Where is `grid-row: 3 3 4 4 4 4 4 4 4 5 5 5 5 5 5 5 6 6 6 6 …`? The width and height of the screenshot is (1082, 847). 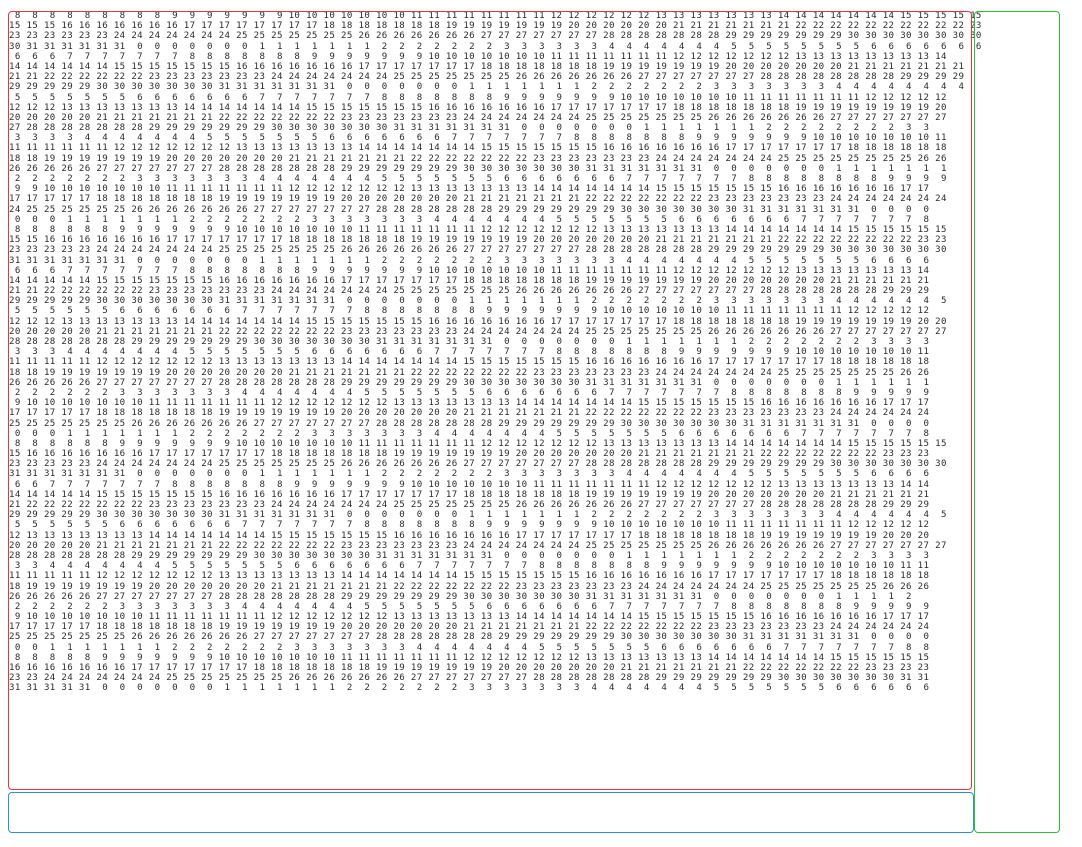 grid-row: 3 3 4 4 4 4 4 4 4 5 5 5 5 5 5 5 6 6 6 6 … is located at coordinates (469, 566).